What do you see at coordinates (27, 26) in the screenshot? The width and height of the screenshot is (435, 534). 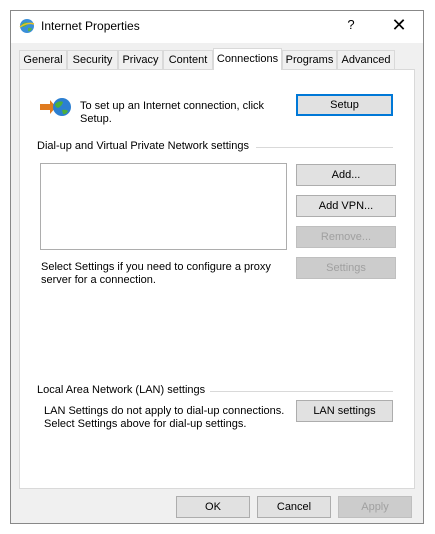 I see `internet-globe-icon` at bounding box center [27, 26].